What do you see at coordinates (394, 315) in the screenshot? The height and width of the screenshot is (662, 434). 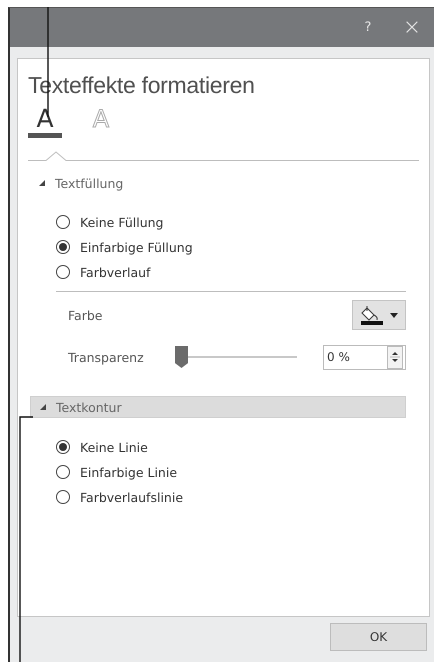 I see `caret-icon` at bounding box center [394, 315].